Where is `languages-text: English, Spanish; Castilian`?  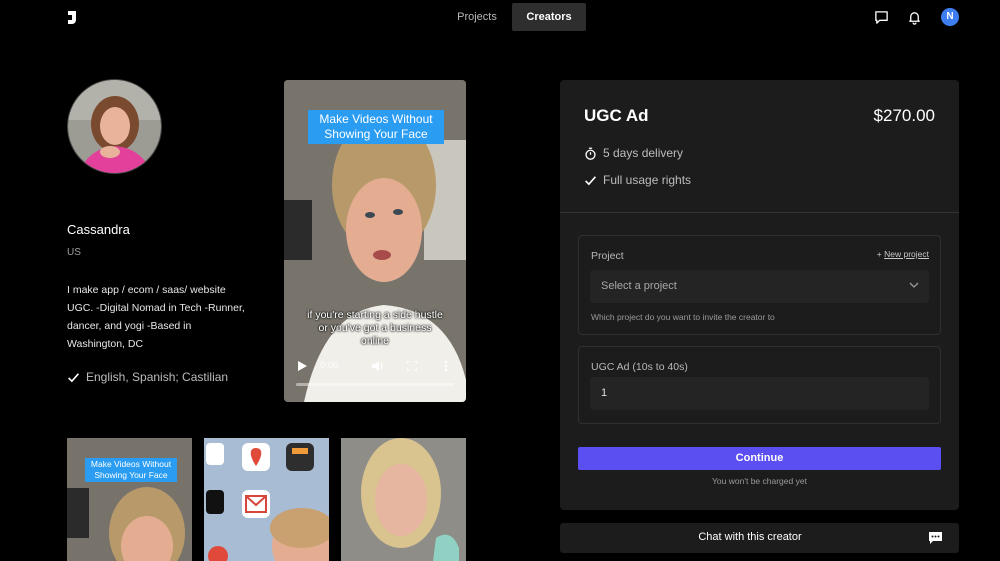
languages-text: English, Spanish; Castilian is located at coordinates (157, 377).